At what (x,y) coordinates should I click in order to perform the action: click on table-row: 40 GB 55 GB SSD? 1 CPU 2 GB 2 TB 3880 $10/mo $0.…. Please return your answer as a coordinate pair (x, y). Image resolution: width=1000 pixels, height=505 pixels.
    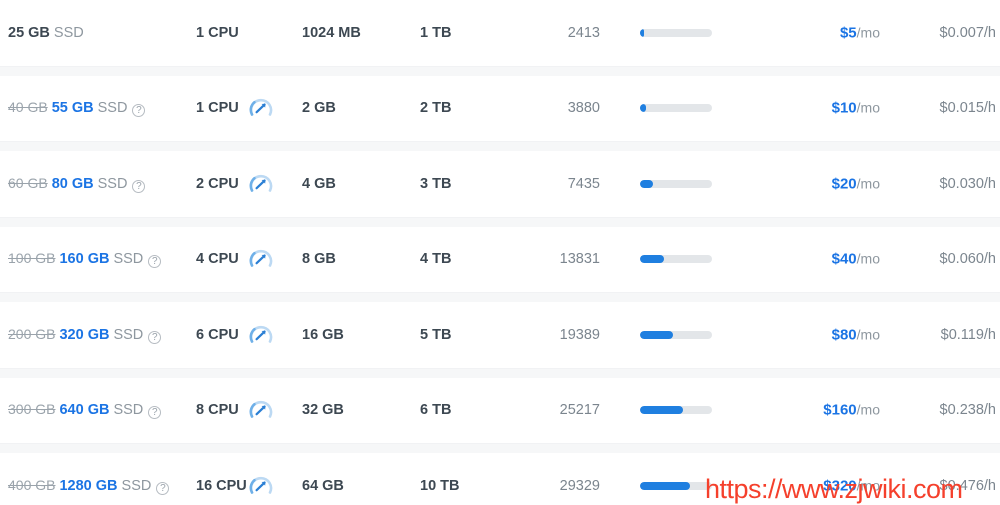
    Looking at the image, I should click on (500, 108).